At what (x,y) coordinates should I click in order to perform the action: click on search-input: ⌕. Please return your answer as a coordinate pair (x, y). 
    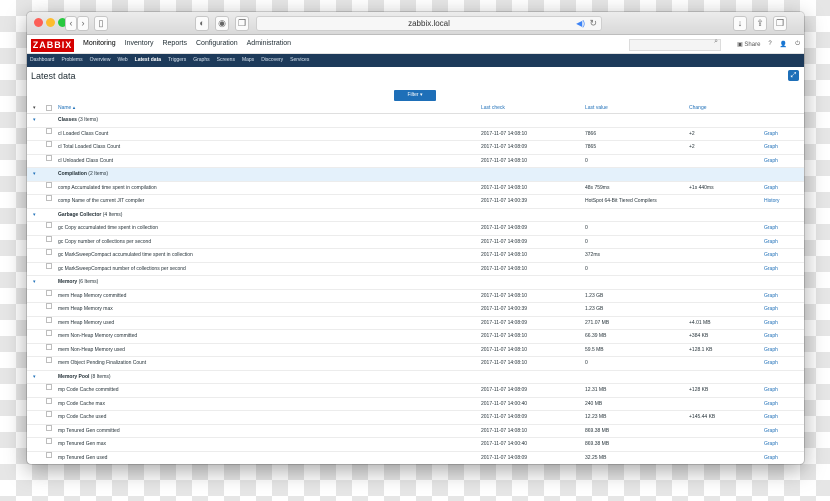
    Looking at the image, I should click on (675, 44).